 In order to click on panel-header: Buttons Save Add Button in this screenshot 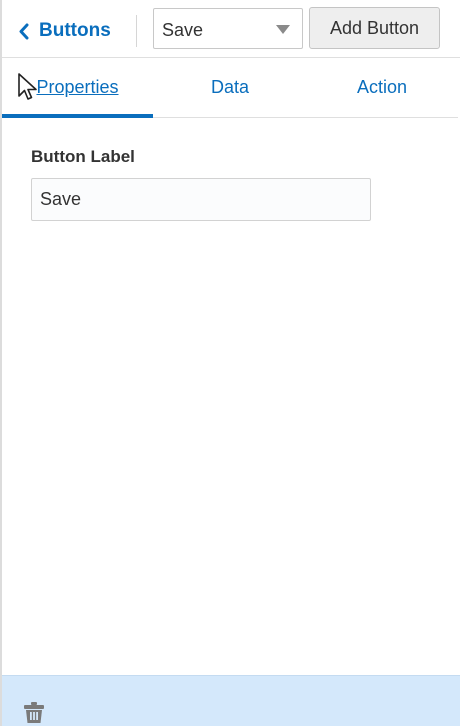, I will do `click(231, 29)`.